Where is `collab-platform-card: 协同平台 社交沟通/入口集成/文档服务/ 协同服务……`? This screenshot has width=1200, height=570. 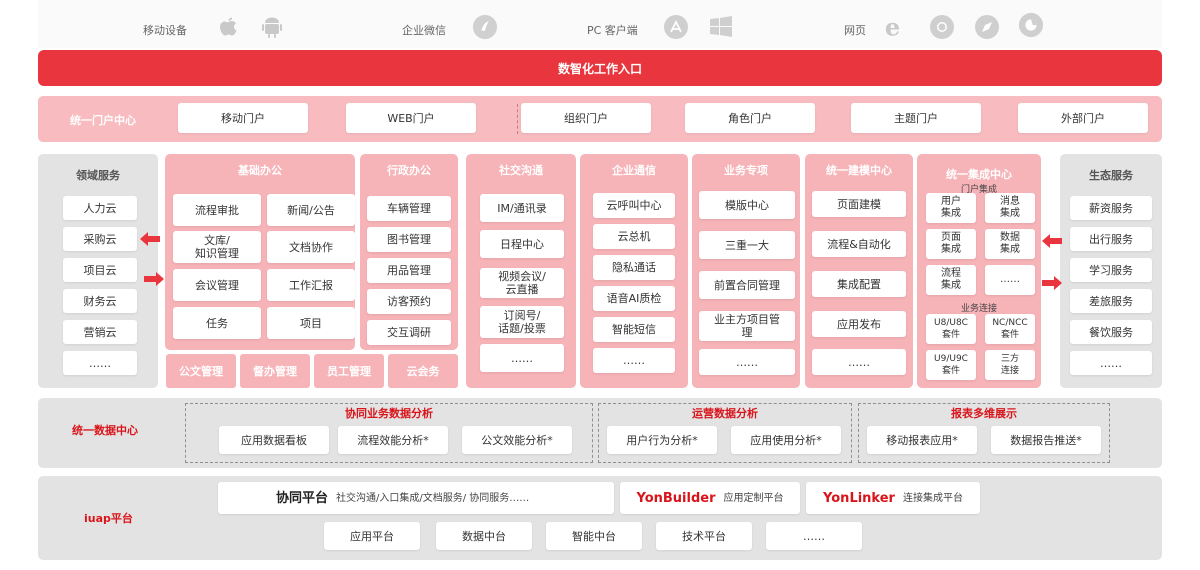 collab-platform-card: 协同平台 社交沟通/入口集成/文档服务/ 协同服务…… is located at coordinates (416, 498).